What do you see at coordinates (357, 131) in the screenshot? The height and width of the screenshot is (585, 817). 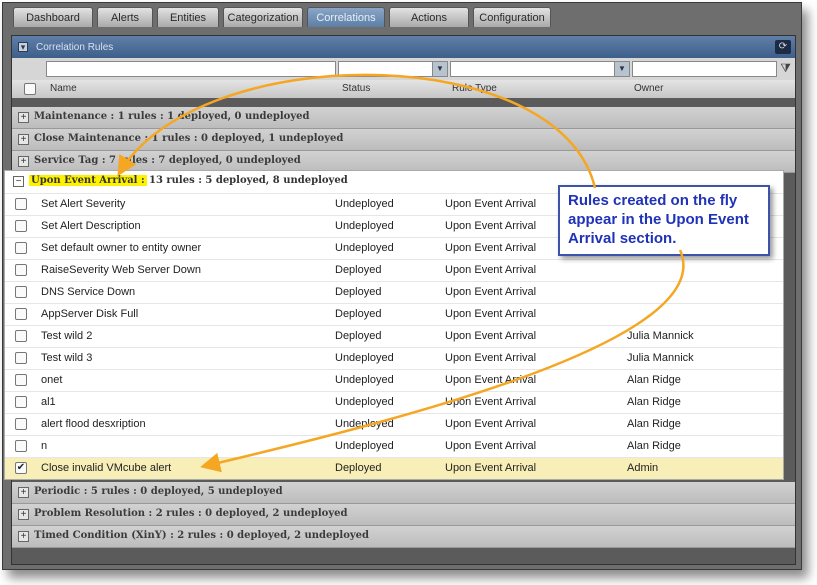 I see `arrow-to-group-header` at bounding box center [357, 131].